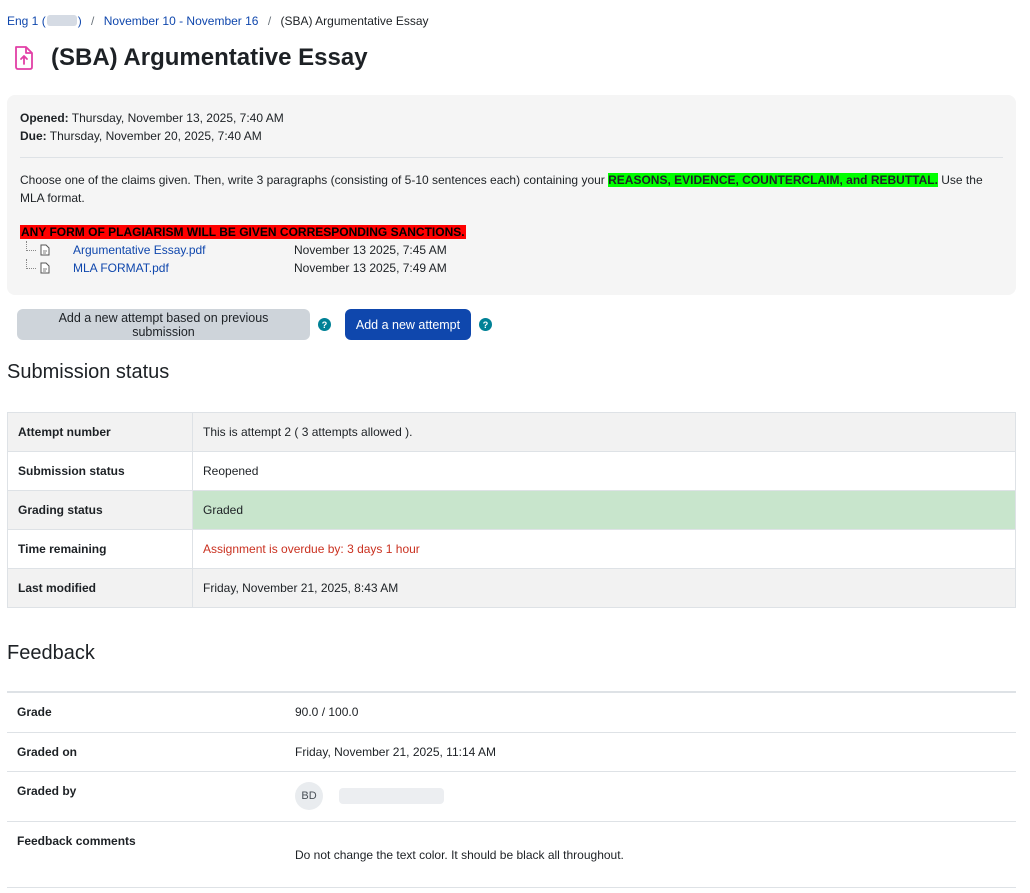 Image resolution: width=1030 pixels, height=893 pixels. I want to click on table-row: Graded by BD, so click(511, 795).